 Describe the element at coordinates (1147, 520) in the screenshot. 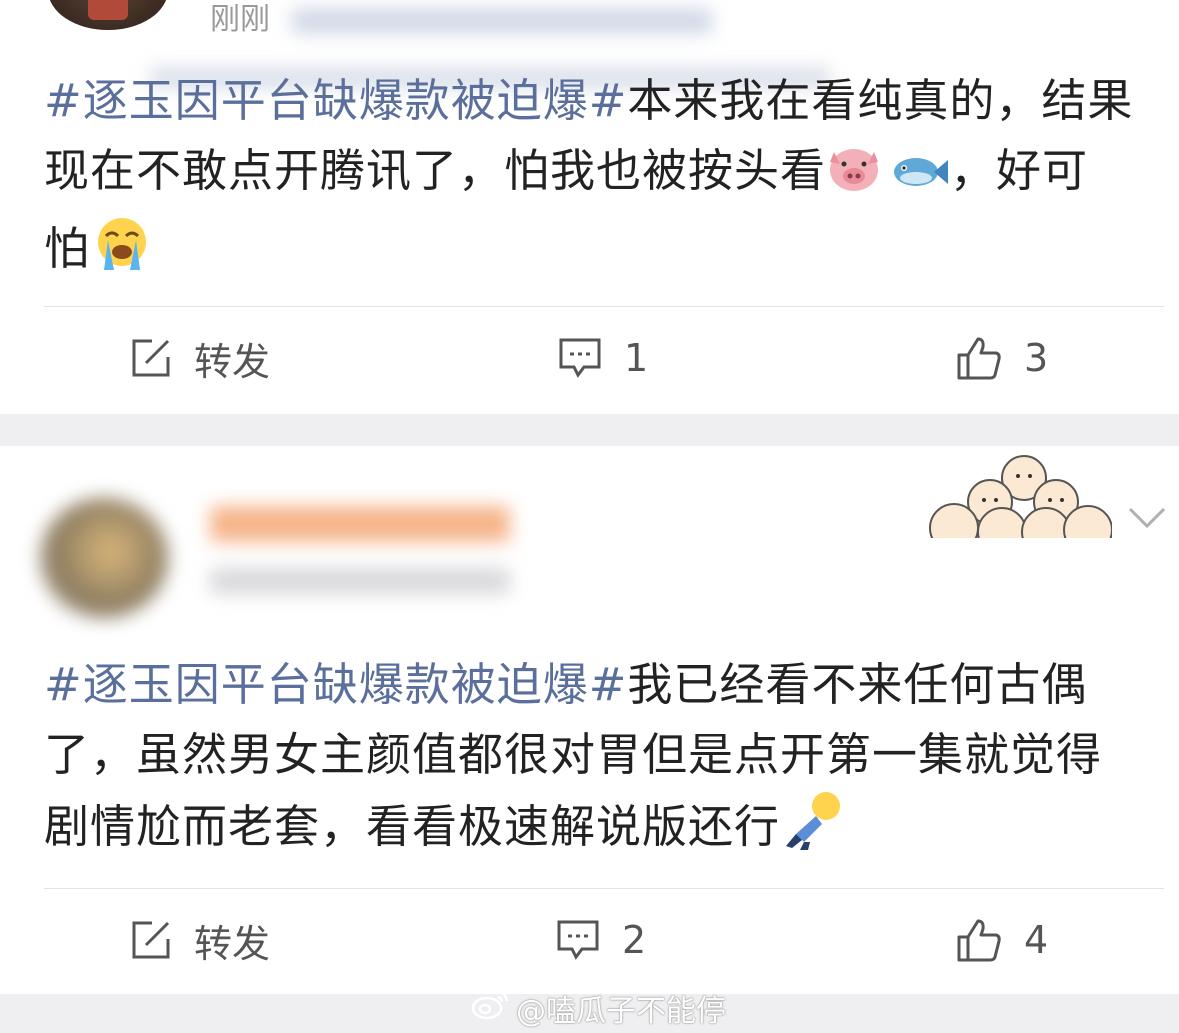

I see `chevron-down-icon` at that location.